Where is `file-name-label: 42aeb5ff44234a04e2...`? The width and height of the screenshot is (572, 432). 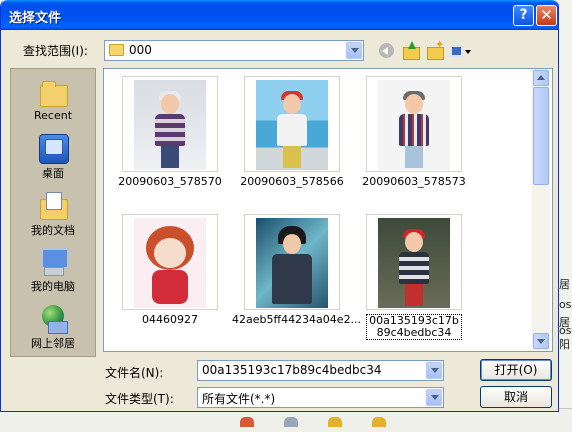
file-name-label: 42aeb5ff44234a04e2... is located at coordinates (297, 319).